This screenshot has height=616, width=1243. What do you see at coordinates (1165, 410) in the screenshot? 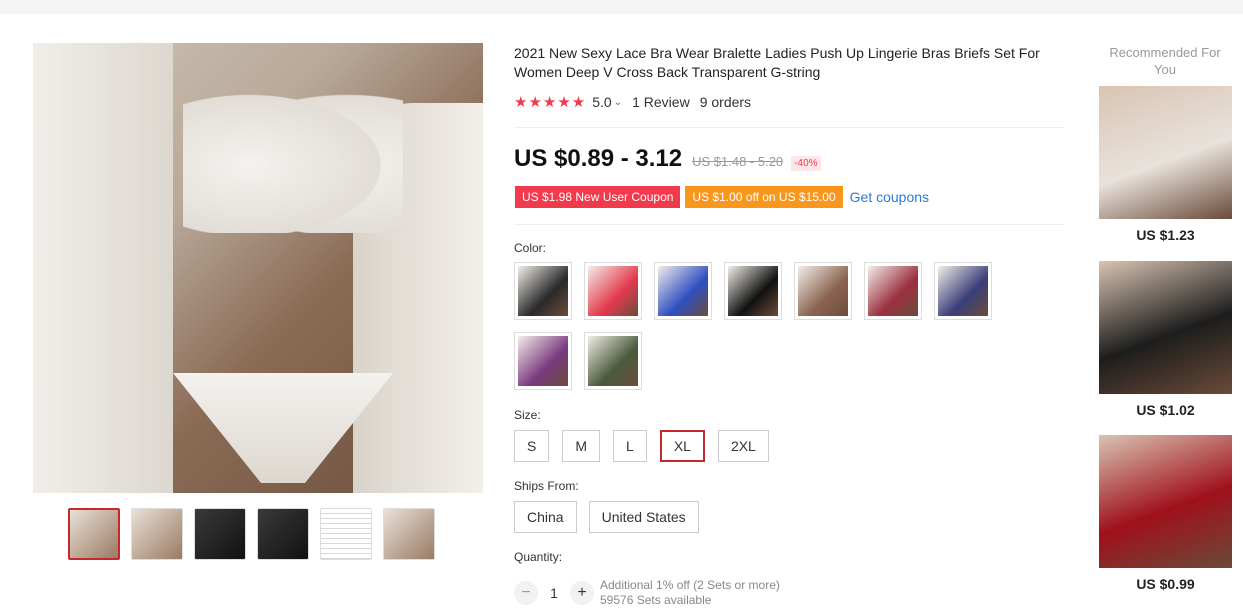
I see `recommended-price: US $1.02` at bounding box center [1165, 410].